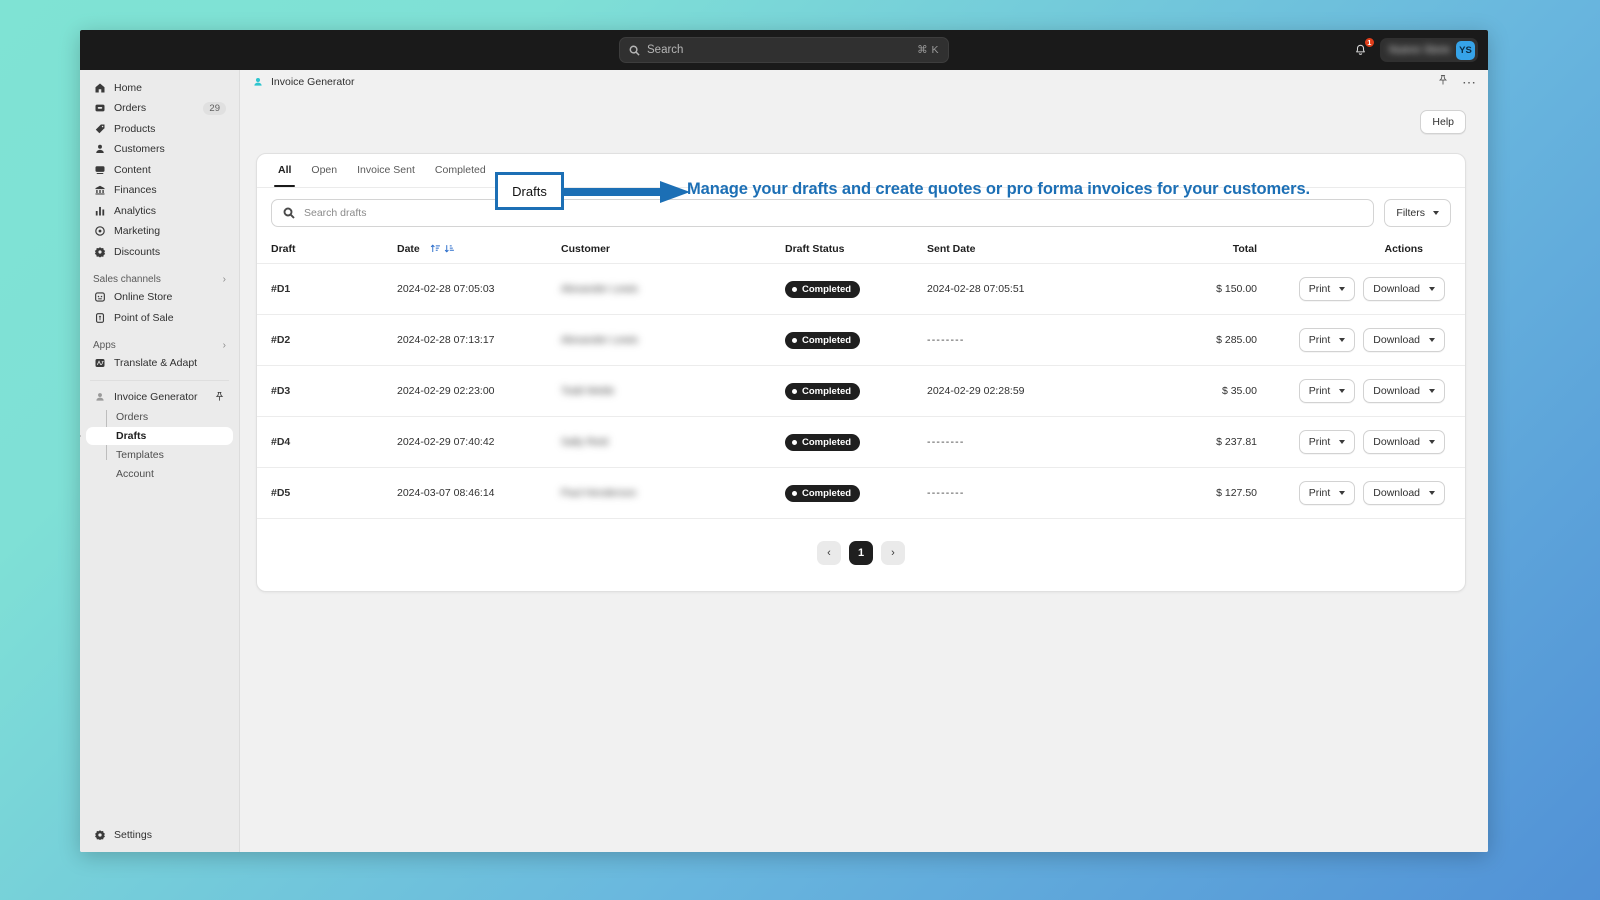 The width and height of the screenshot is (1600, 900). I want to click on search-icon, so click(289, 213).